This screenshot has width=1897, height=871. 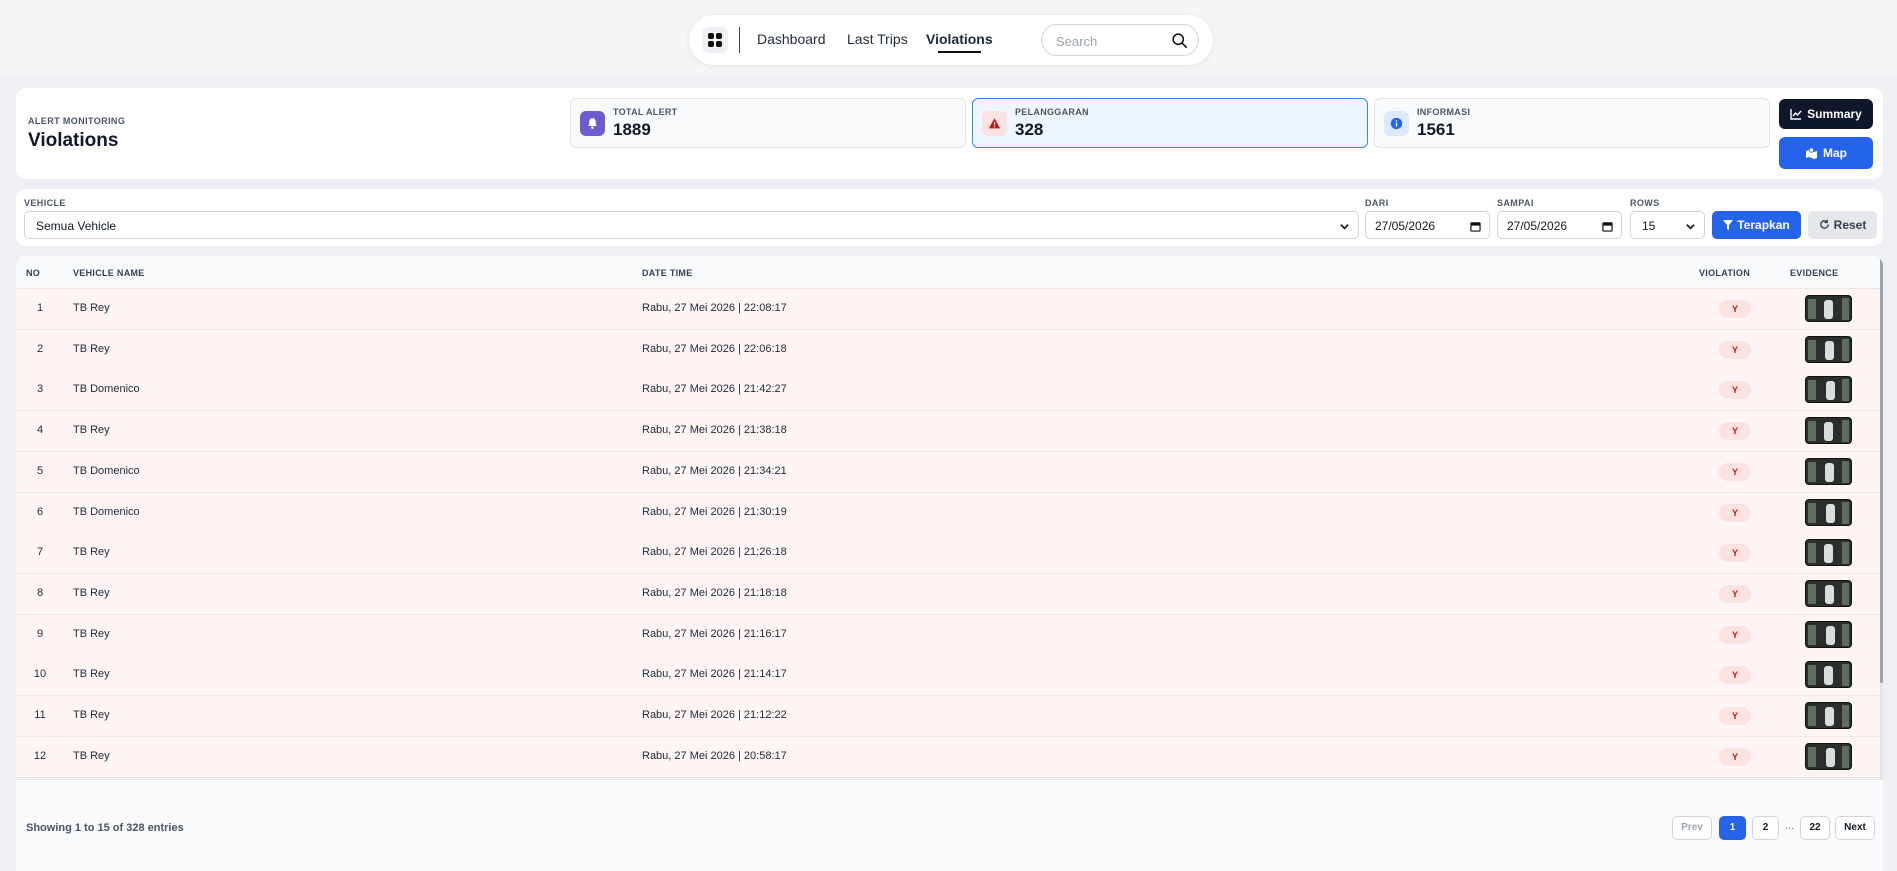 I want to click on filter-icon, so click(x=1728, y=225).